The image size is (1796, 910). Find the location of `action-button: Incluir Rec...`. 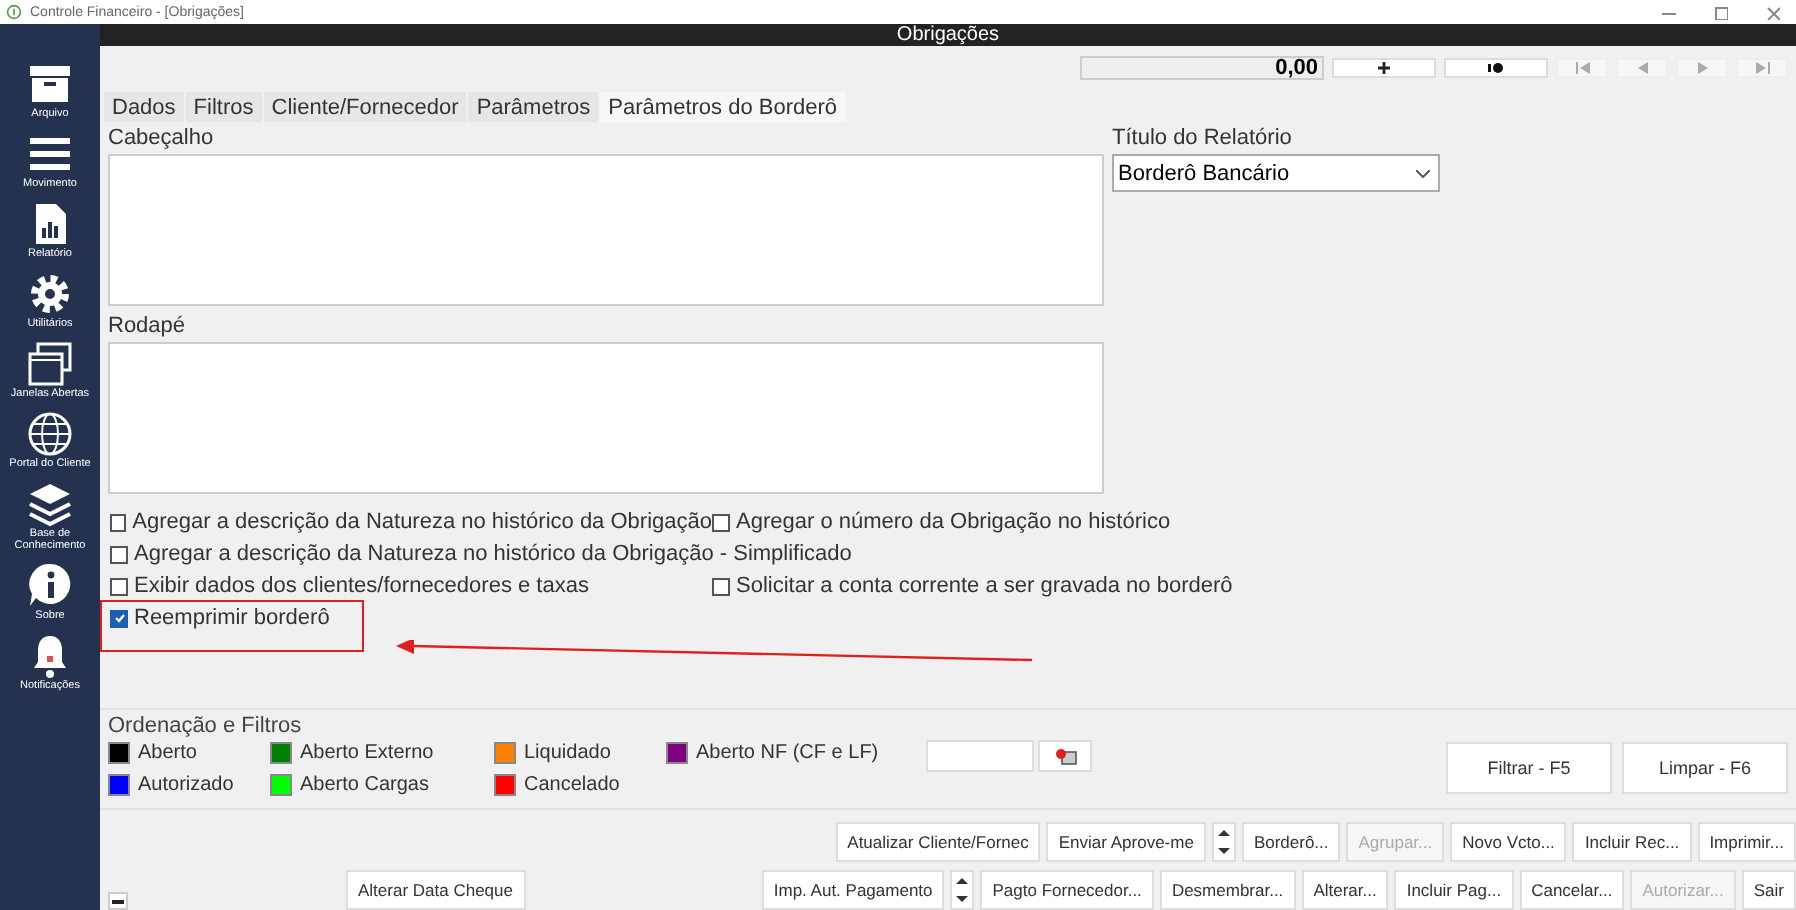

action-button: Incluir Rec... is located at coordinates (1632, 842).